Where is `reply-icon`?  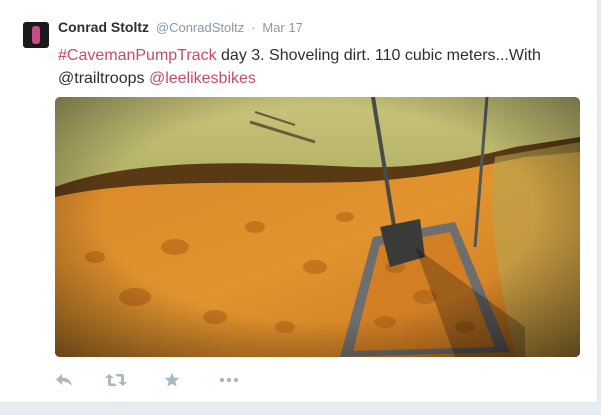
reply-icon is located at coordinates (64, 380).